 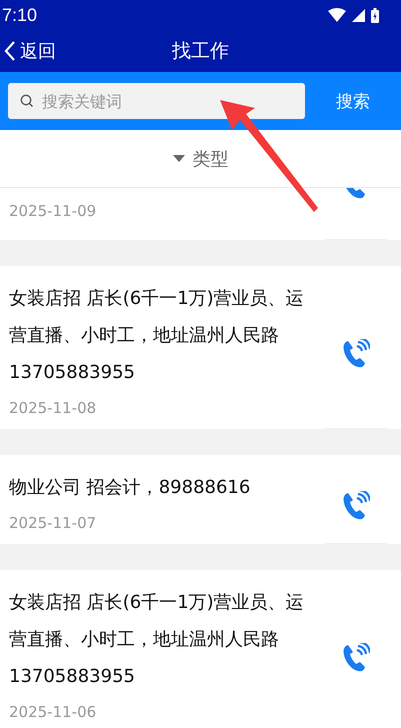 I want to click on post-date: 2025-11-07, so click(x=53, y=523).